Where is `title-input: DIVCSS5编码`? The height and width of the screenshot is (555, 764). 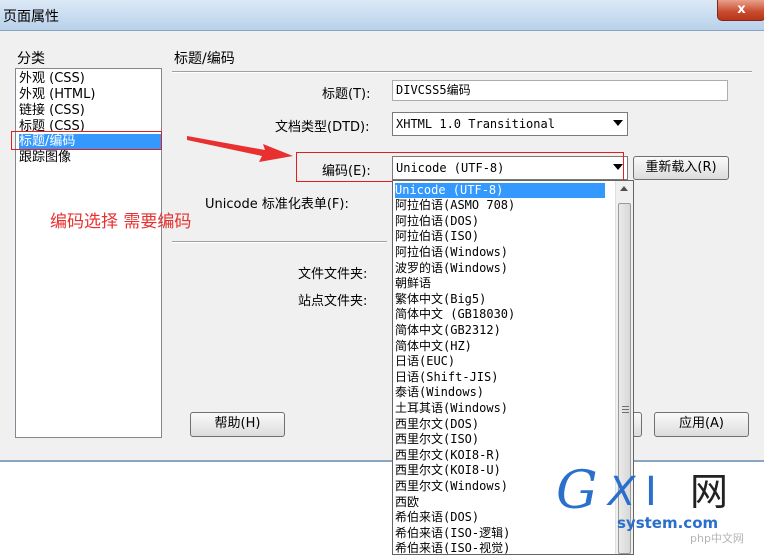 title-input: DIVCSS5编码 is located at coordinates (560, 90).